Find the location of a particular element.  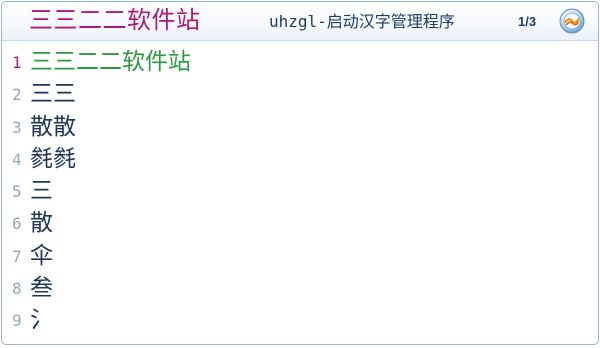

candidate-index: 5 is located at coordinates (17, 192).